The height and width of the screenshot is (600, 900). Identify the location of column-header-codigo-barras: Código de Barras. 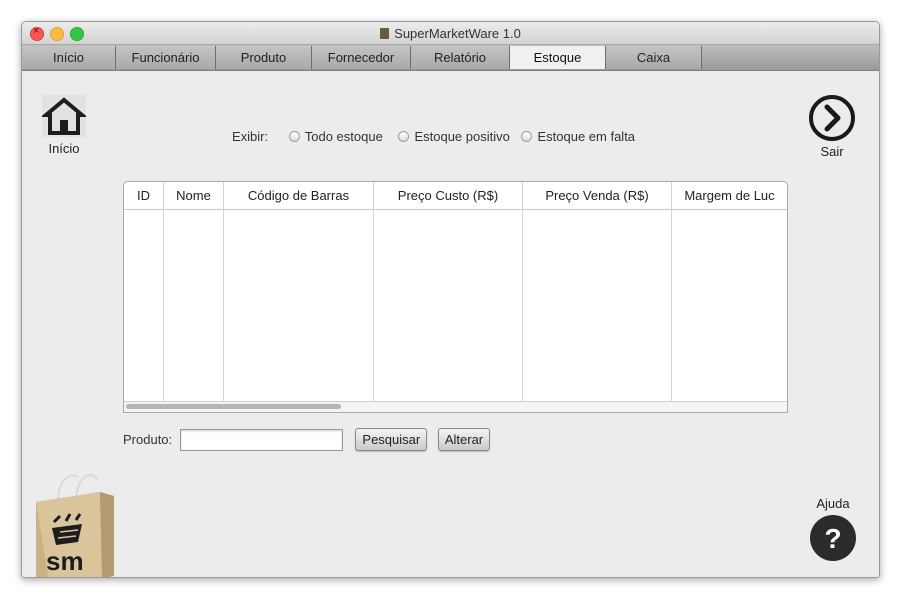
(299, 195).